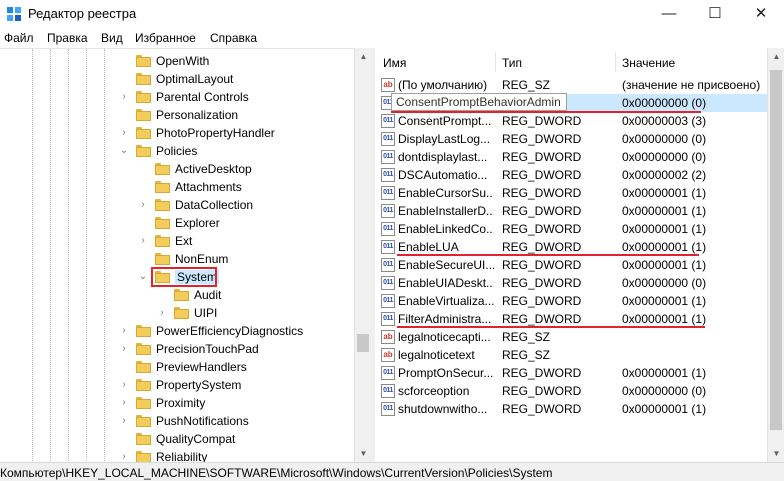 This screenshot has height=481, width=784. I want to click on values-scrollbar: ▲ ▼, so click(775, 255).